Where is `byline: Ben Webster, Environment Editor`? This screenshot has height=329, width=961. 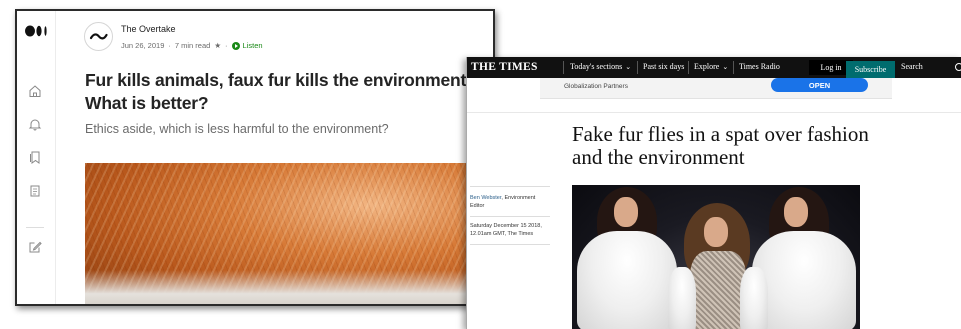
byline: Ben Webster, Environment Editor is located at coordinates (510, 202).